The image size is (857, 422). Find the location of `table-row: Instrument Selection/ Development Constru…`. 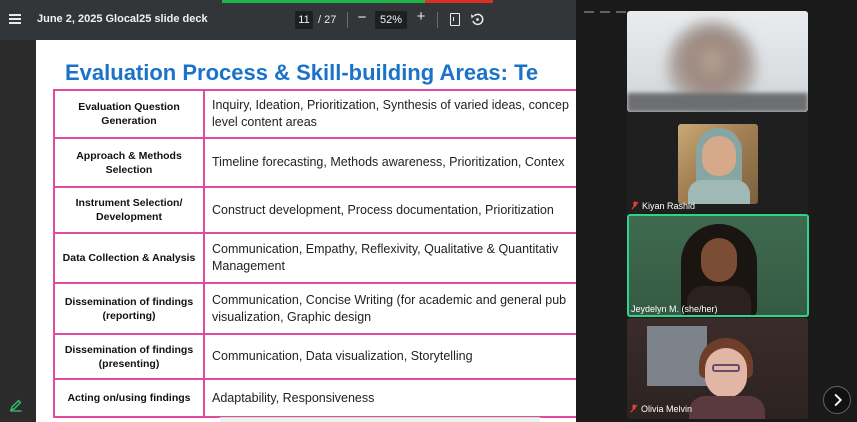

table-row: Instrument Selection/ Development Constru… is located at coordinates (314, 210).